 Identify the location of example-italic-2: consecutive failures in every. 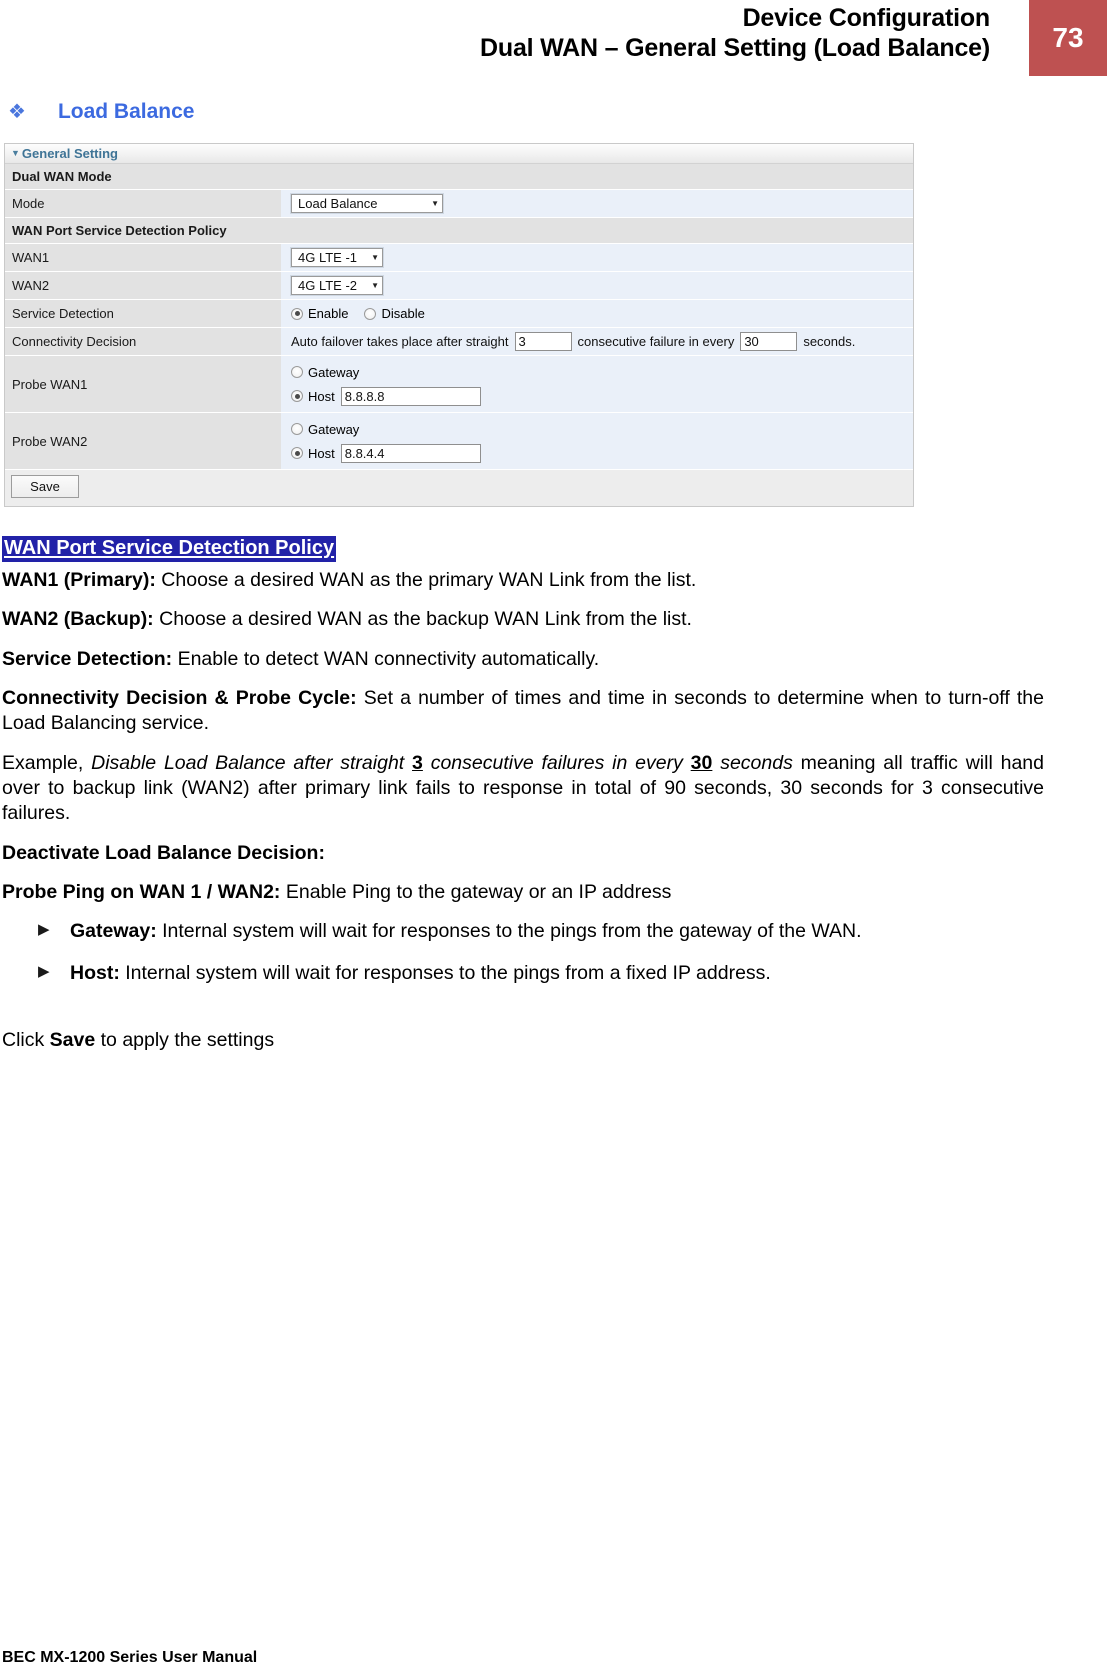
(556, 762).